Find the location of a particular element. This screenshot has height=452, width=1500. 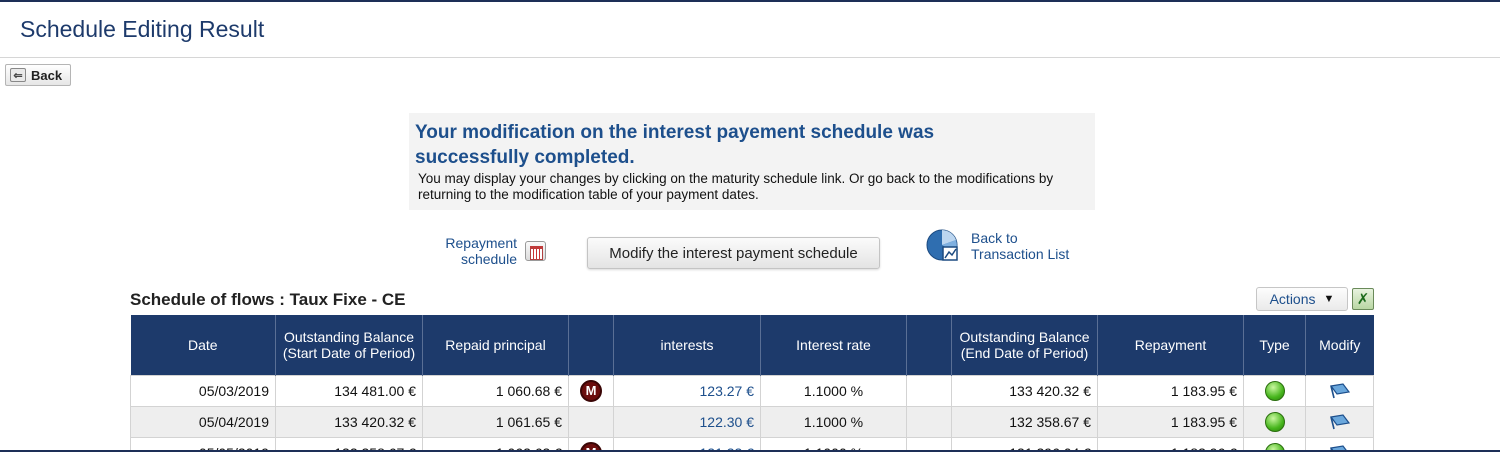

cell-end-balance: 133 420.32 € is located at coordinates (1024, 390).